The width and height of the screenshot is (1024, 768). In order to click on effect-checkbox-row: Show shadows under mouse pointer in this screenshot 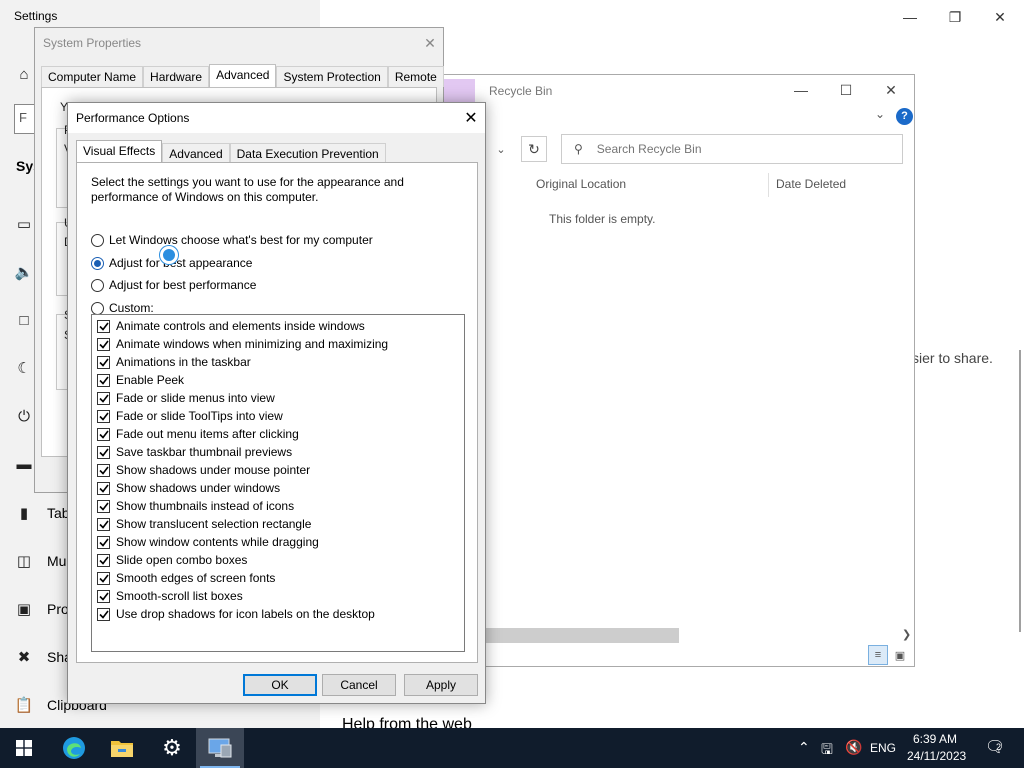, I will do `click(203, 470)`.